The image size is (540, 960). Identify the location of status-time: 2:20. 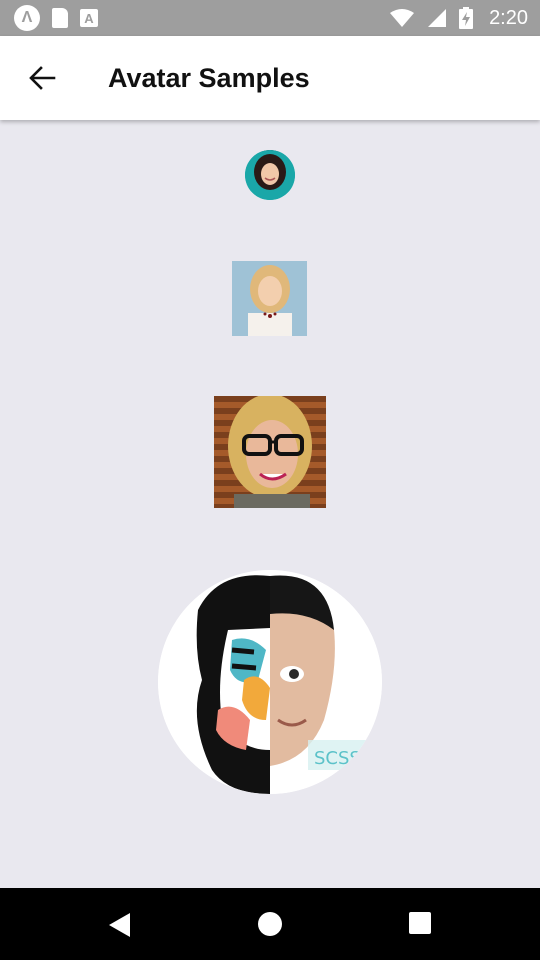
(508, 17).